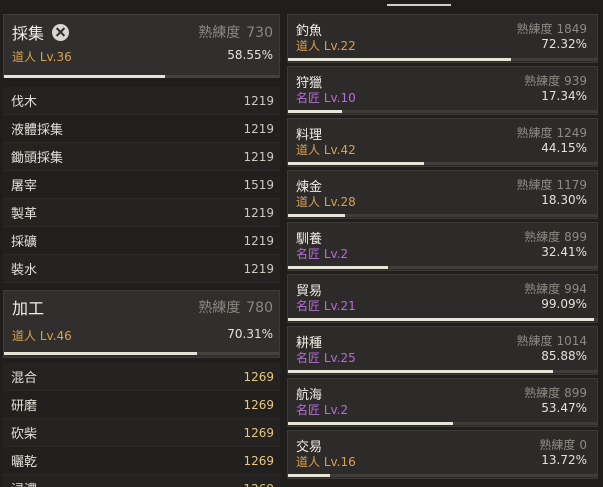 The width and height of the screenshot is (603, 487). I want to click on processing-progress-fill, so click(101, 353).